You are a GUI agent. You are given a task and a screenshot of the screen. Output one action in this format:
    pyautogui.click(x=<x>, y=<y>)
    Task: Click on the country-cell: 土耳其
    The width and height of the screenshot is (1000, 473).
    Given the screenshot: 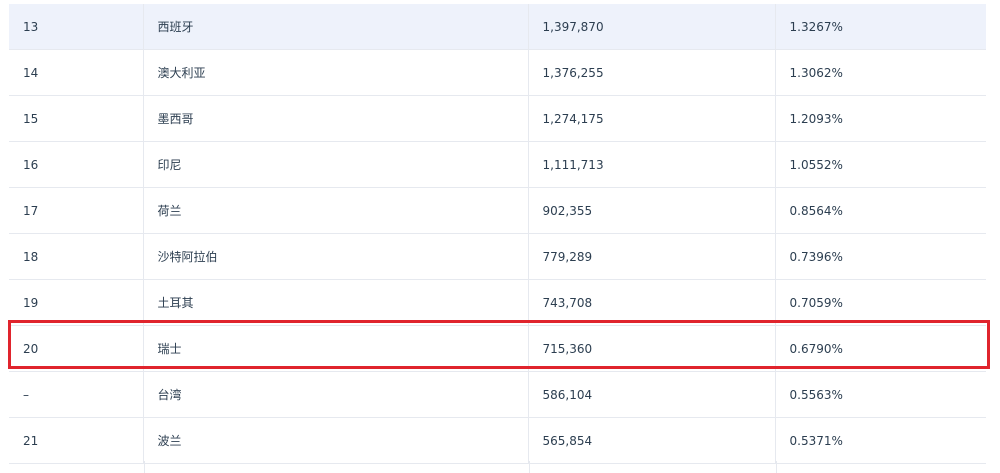 What is the action you would take?
    pyautogui.click(x=336, y=302)
    